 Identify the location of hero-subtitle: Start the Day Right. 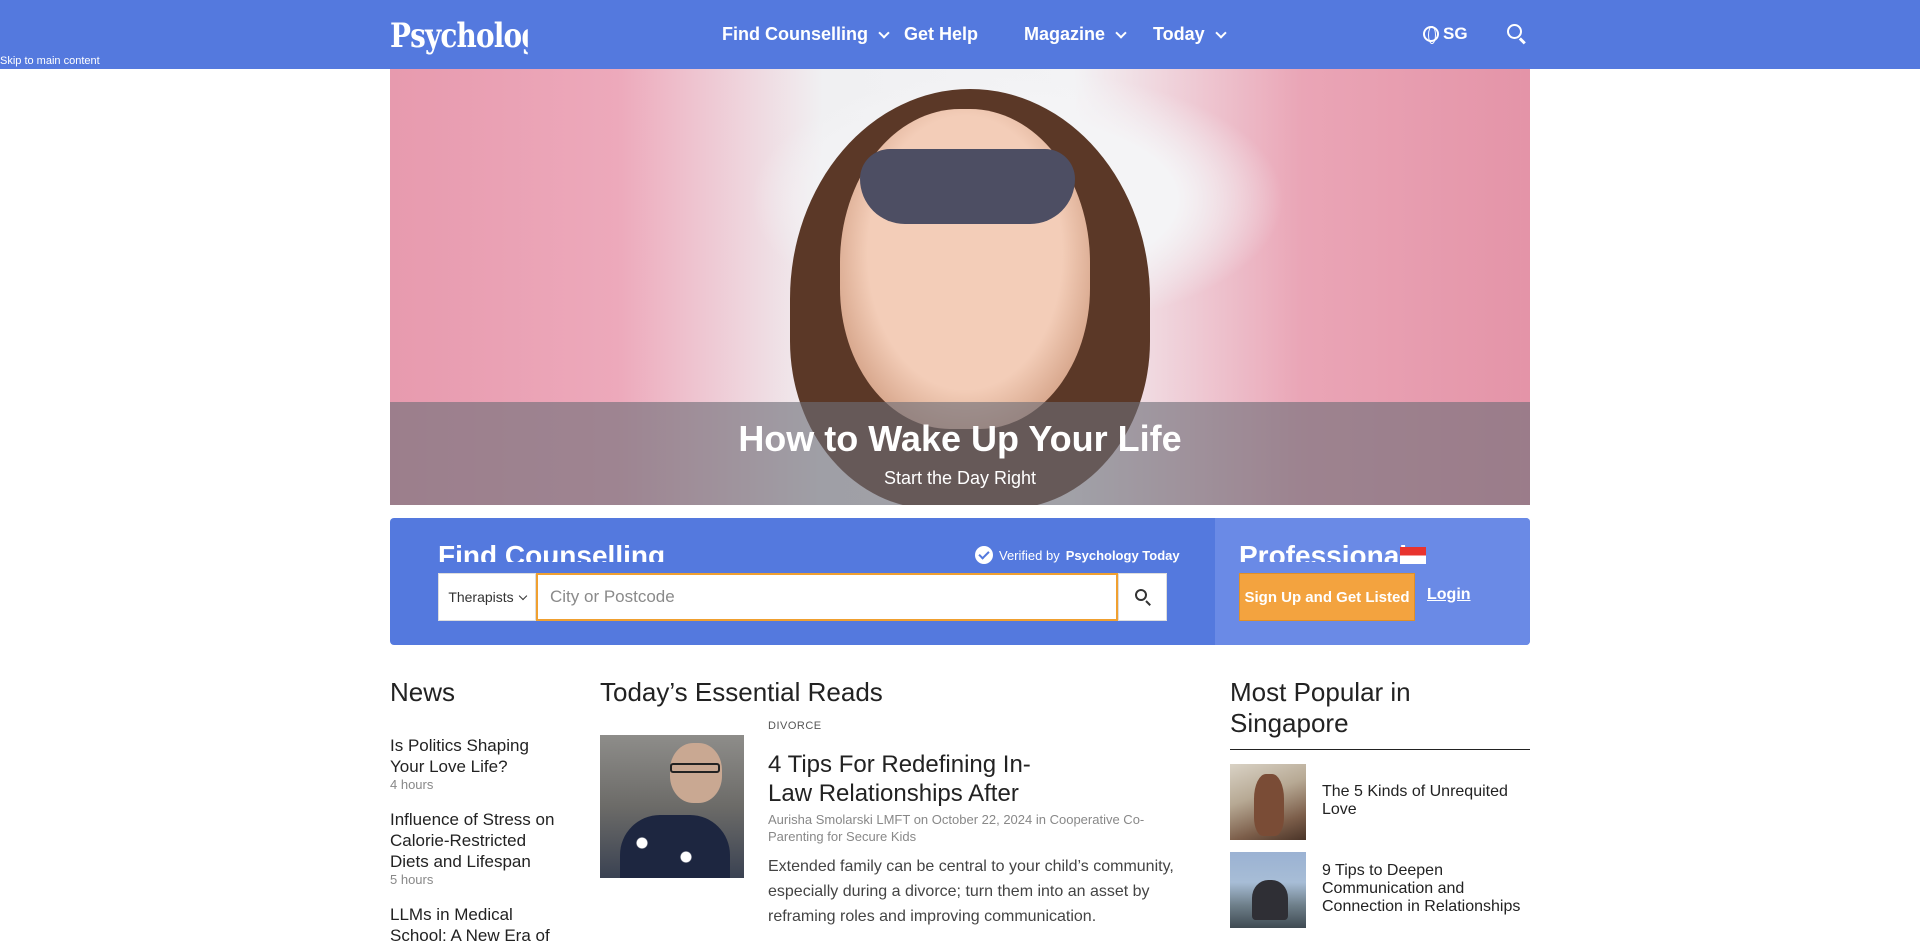
(960, 478).